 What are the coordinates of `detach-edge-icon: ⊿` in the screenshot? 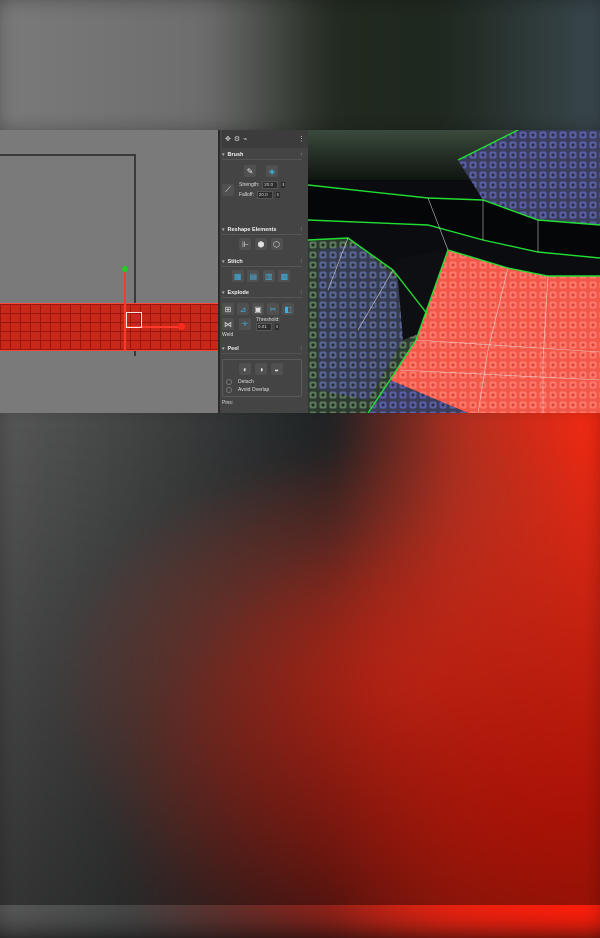 It's located at (243, 309).